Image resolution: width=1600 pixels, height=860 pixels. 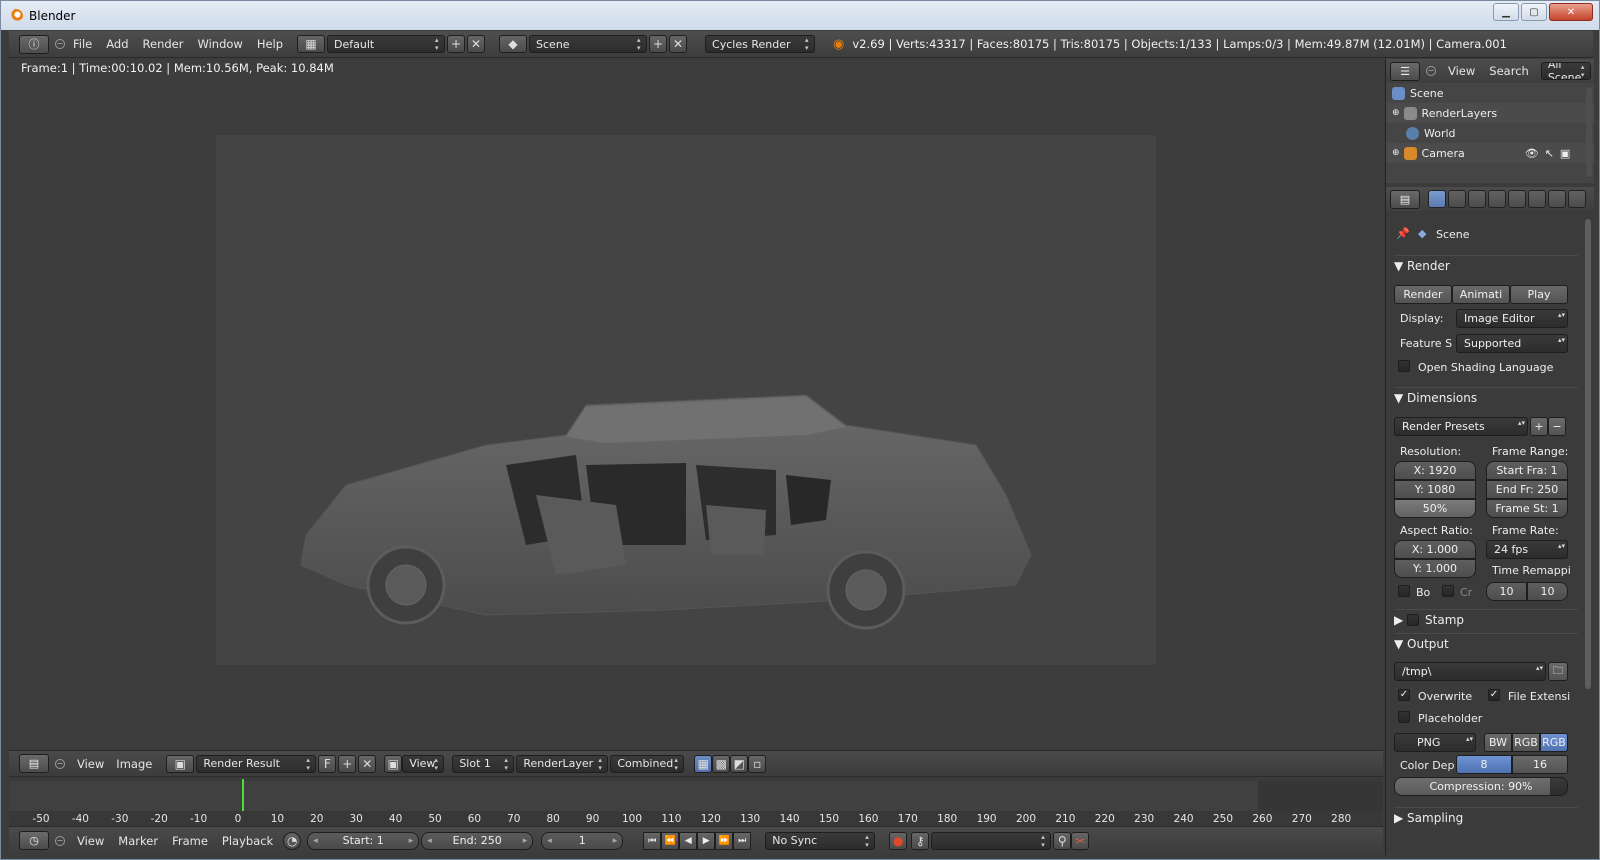 What do you see at coordinates (1527, 508) in the screenshot?
I see `frame-step-field: Frame St: 1` at bounding box center [1527, 508].